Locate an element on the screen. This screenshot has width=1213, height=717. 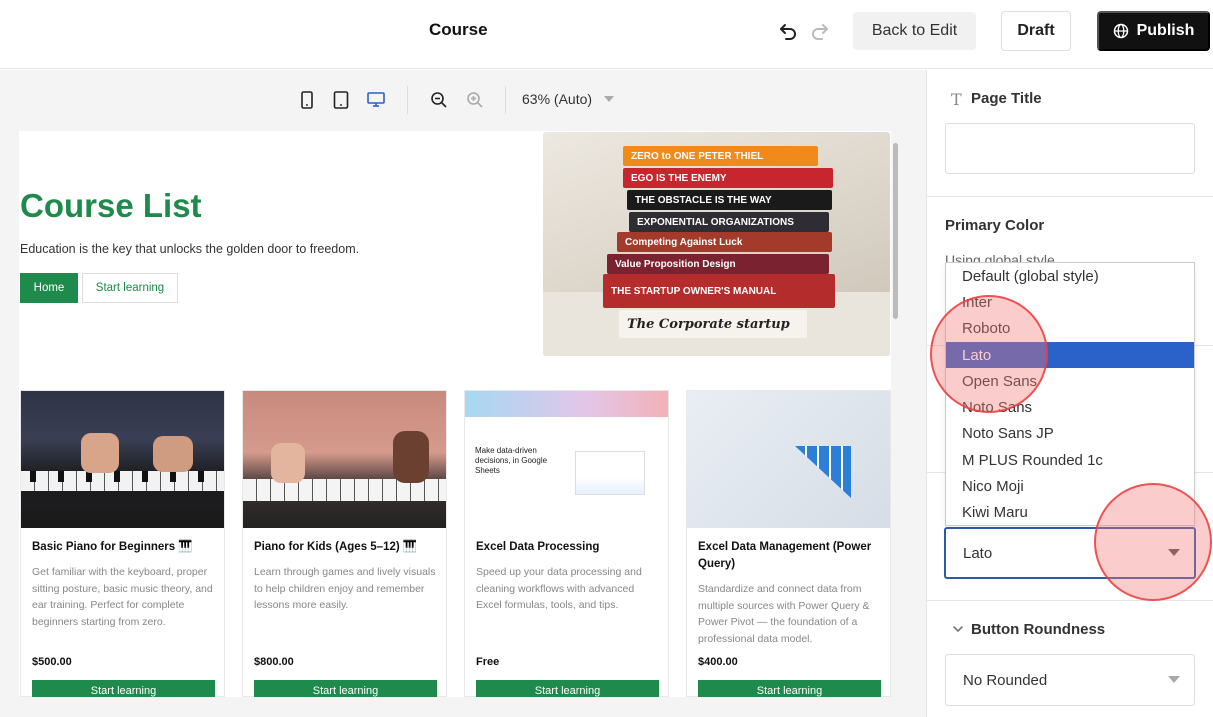
font-option: Nico Moji is located at coordinates (1070, 486).